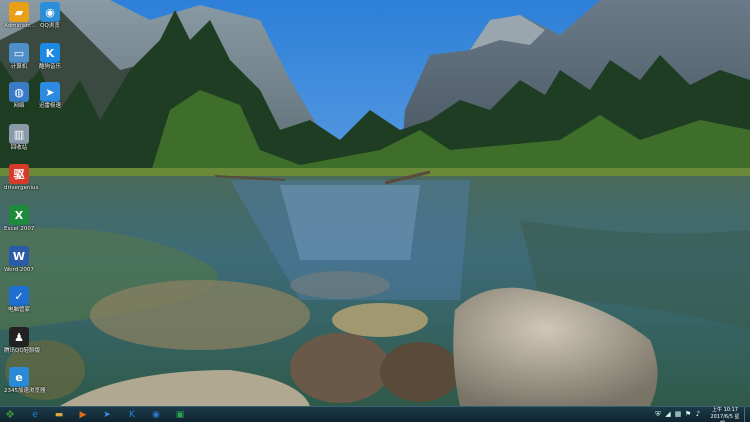 This screenshot has width=750, height=428. I want to click on taskbar-kugou-button: K, so click(132, 414).